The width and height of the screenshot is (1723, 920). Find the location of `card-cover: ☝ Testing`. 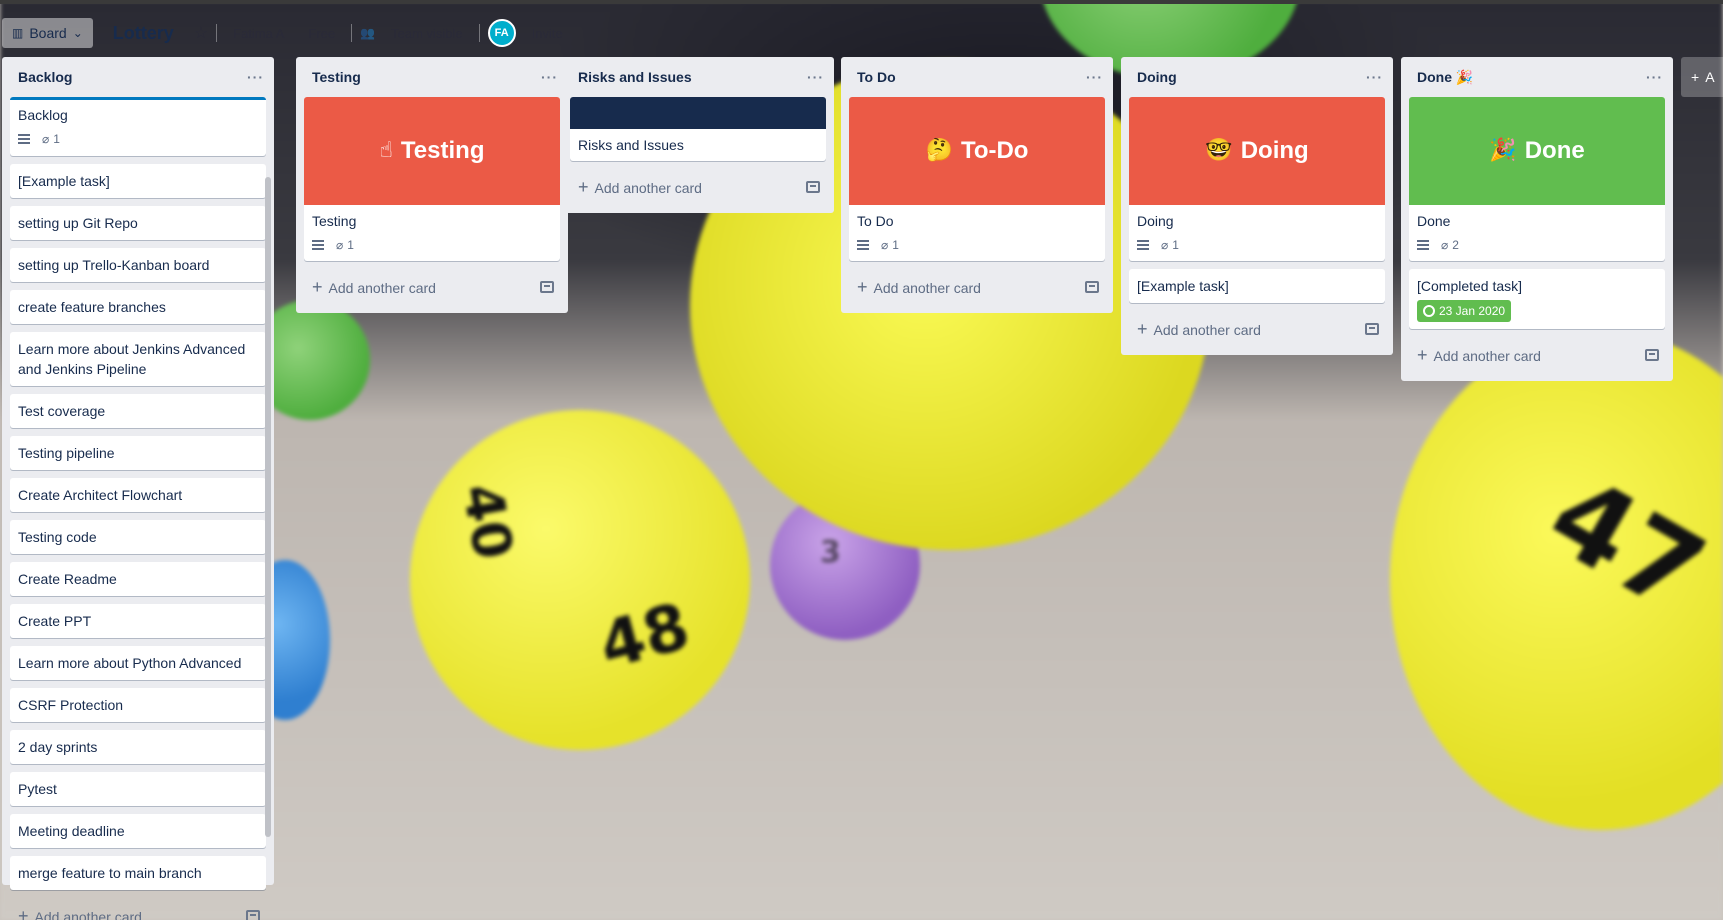

card-cover: ☝ Testing is located at coordinates (432, 151).